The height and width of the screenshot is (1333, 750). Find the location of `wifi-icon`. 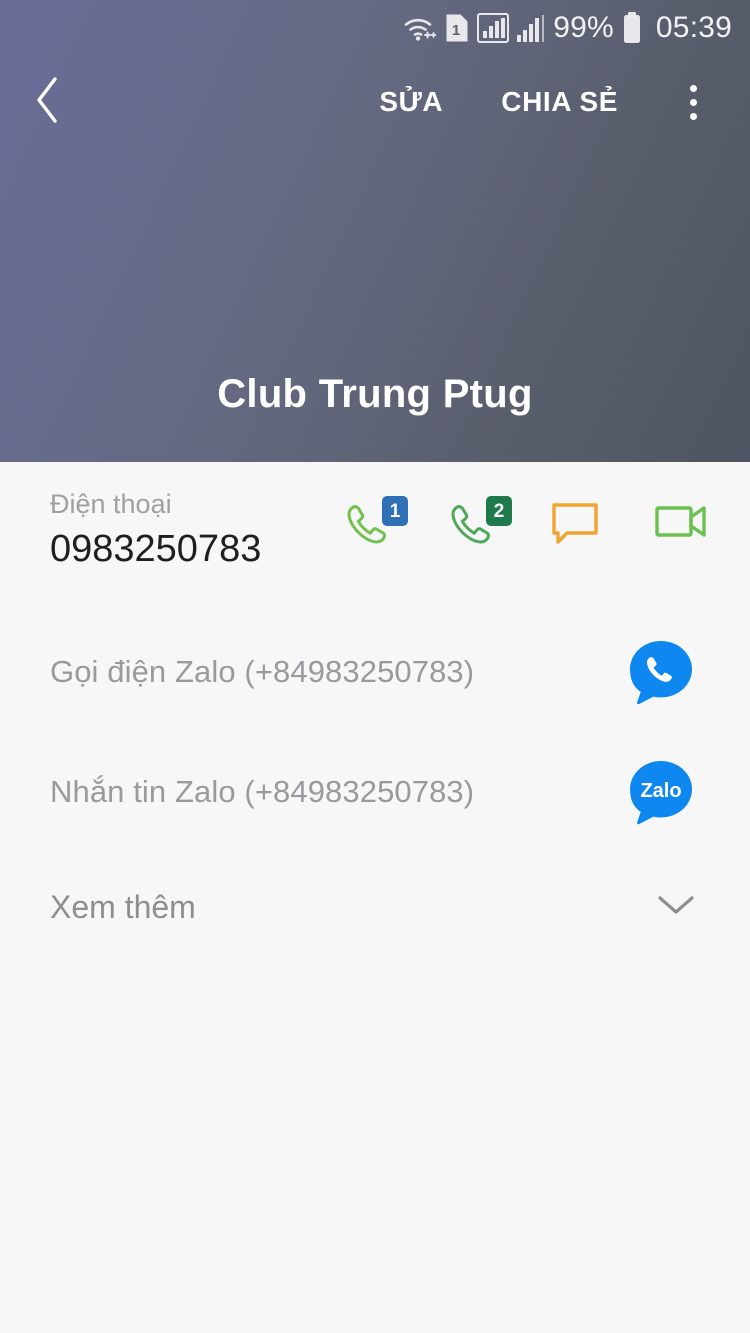

wifi-icon is located at coordinates (420, 28).